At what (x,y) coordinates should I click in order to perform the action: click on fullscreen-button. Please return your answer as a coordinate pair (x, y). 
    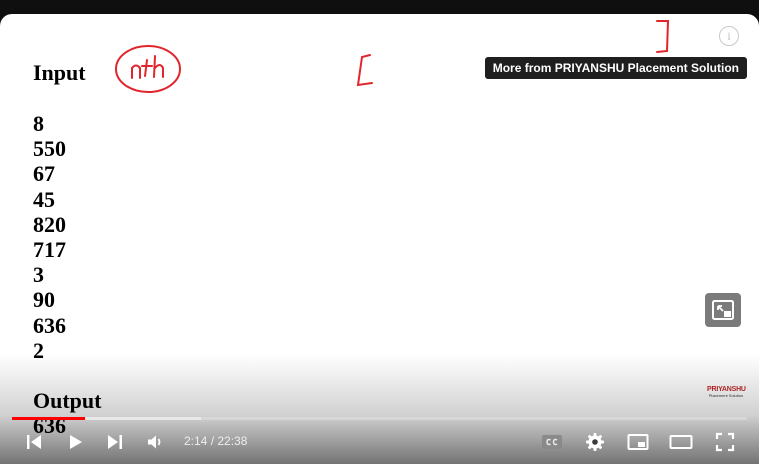
    Looking at the image, I should click on (725, 442).